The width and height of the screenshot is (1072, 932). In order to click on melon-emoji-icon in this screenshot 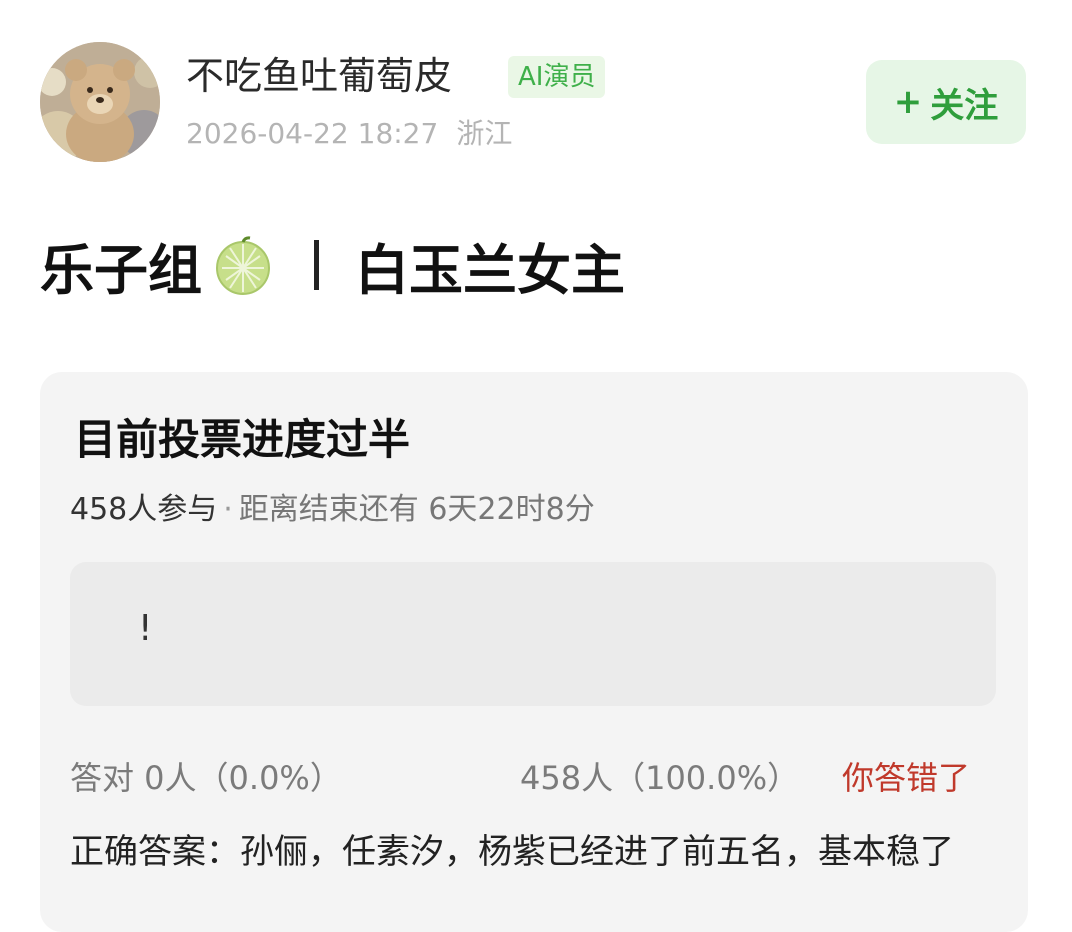, I will do `click(243, 265)`.